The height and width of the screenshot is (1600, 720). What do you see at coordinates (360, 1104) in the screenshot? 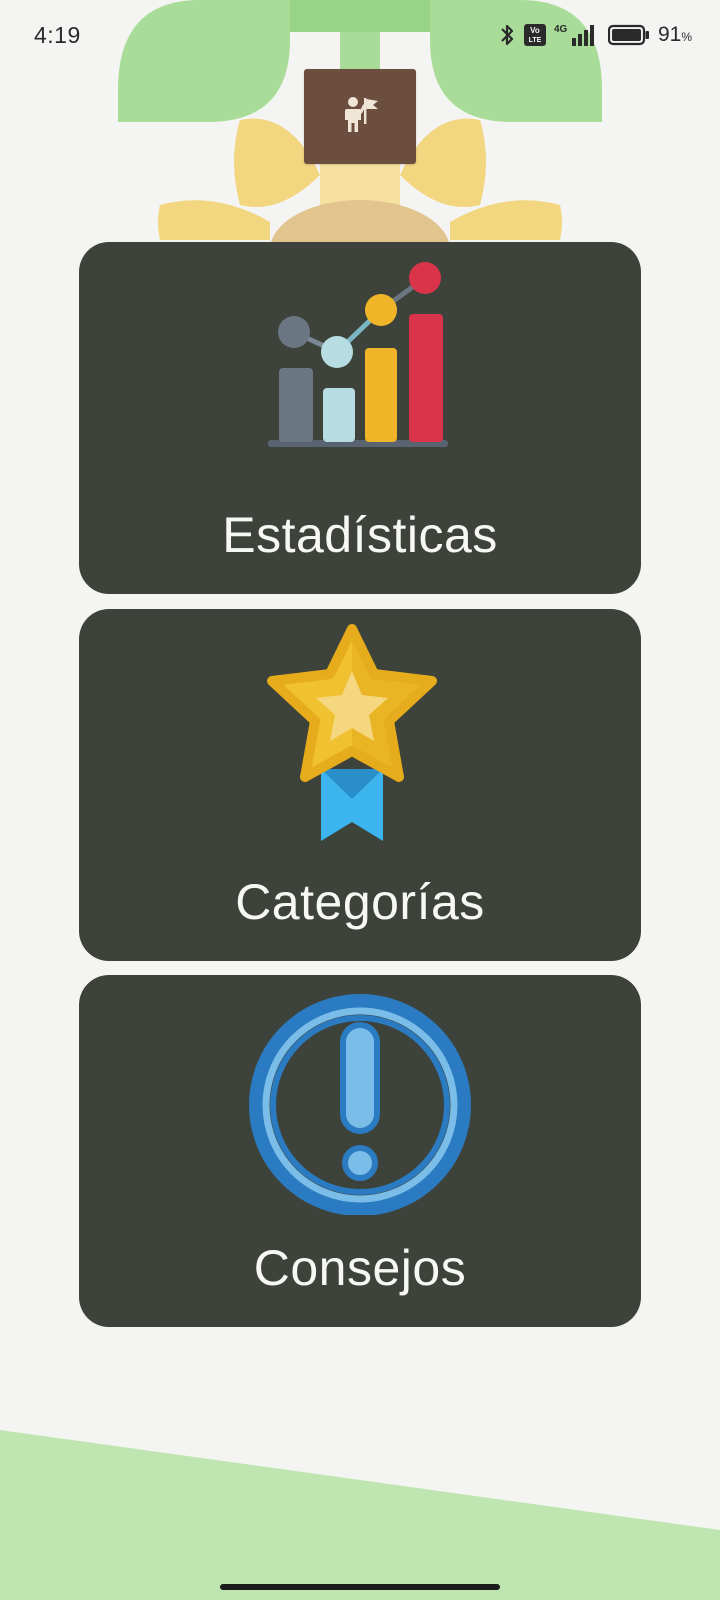
I see `exclamation-circle-icon` at bounding box center [360, 1104].